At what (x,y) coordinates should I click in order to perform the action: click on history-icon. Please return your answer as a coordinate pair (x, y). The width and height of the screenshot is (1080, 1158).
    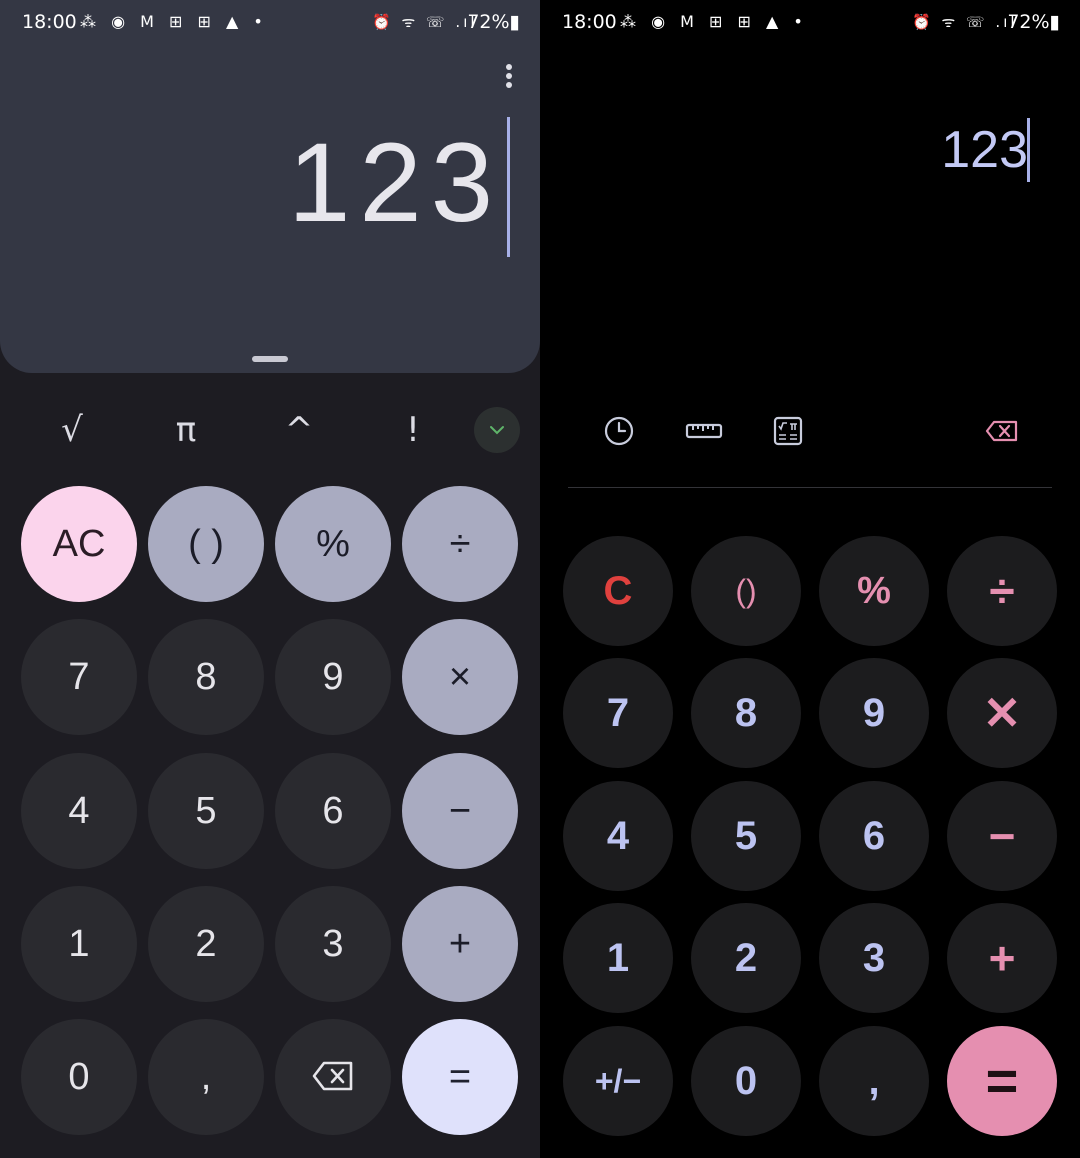
    Looking at the image, I should click on (619, 431).